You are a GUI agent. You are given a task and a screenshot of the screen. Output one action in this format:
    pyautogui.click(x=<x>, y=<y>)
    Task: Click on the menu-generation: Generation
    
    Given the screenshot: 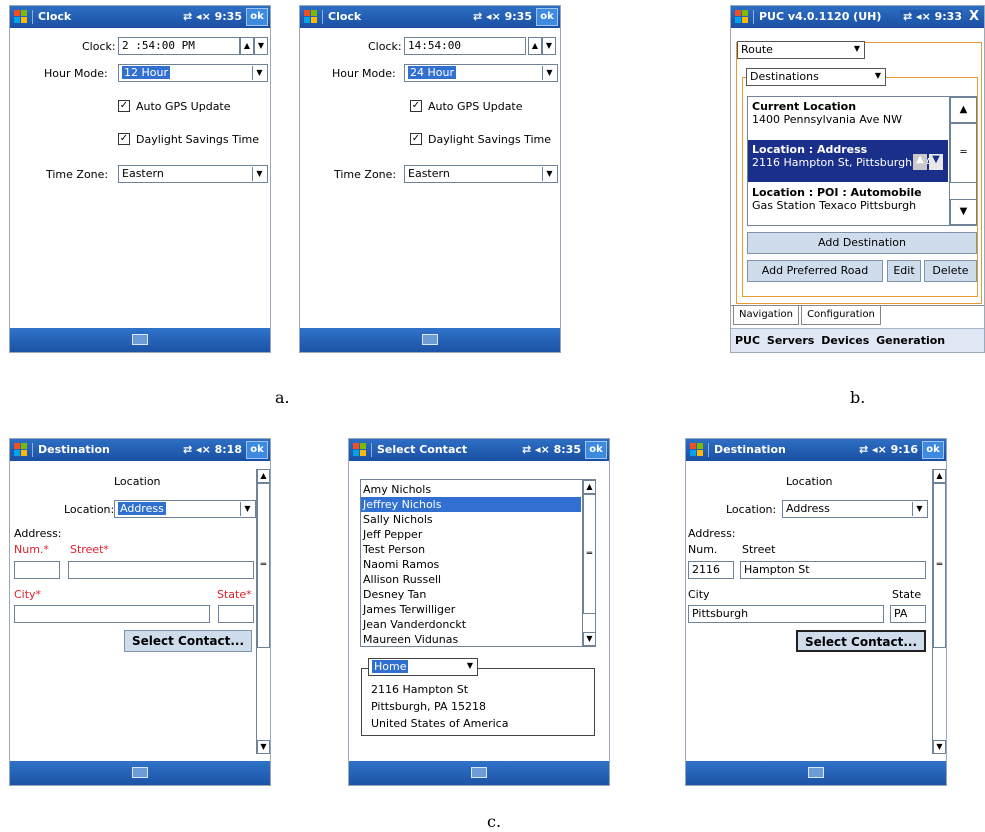 What is the action you would take?
    pyautogui.click(x=910, y=340)
    